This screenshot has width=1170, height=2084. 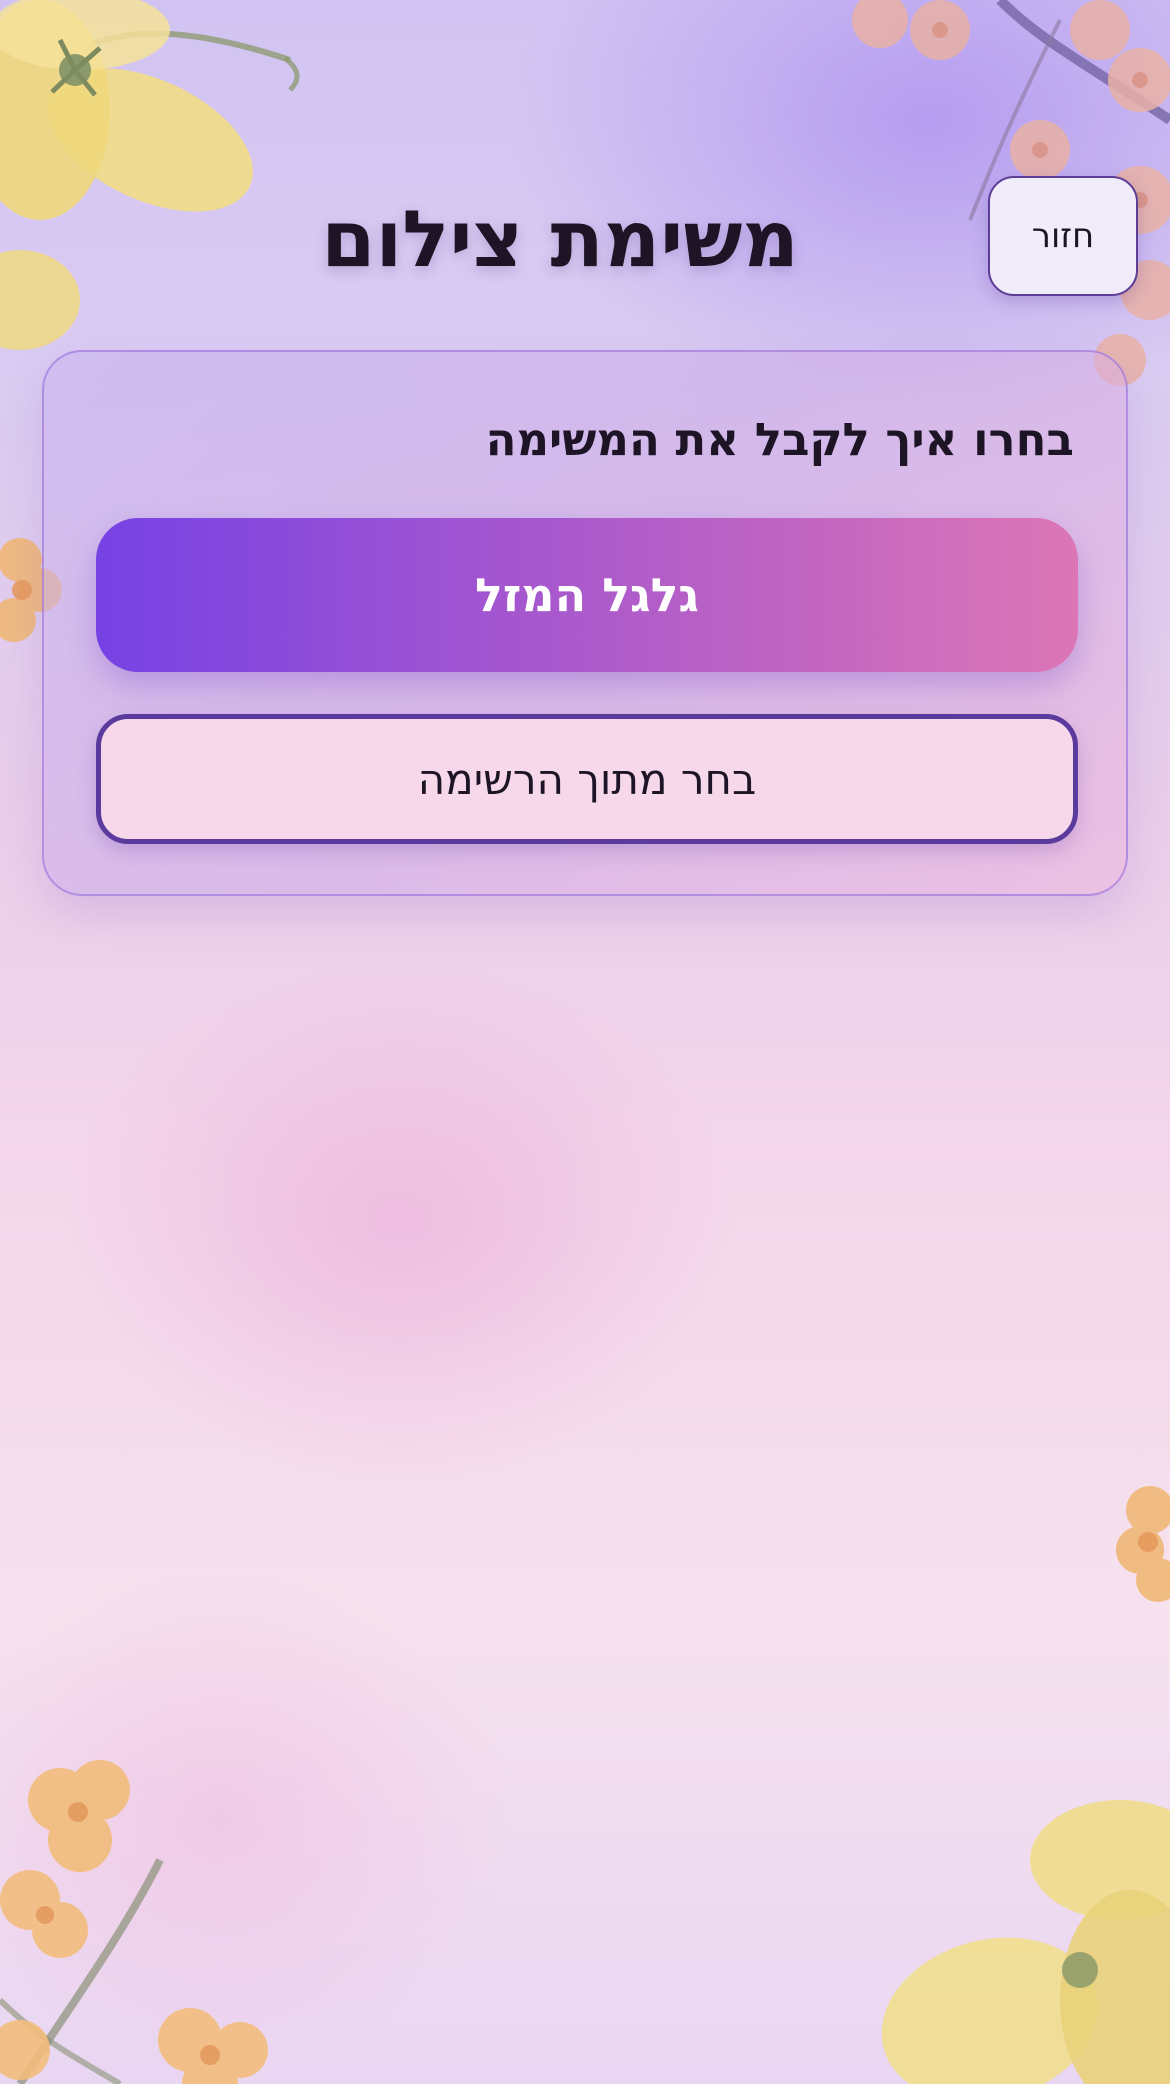 What do you see at coordinates (1063, 236) in the screenshot?
I see `back-button: חזור` at bounding box center [1063, 236].